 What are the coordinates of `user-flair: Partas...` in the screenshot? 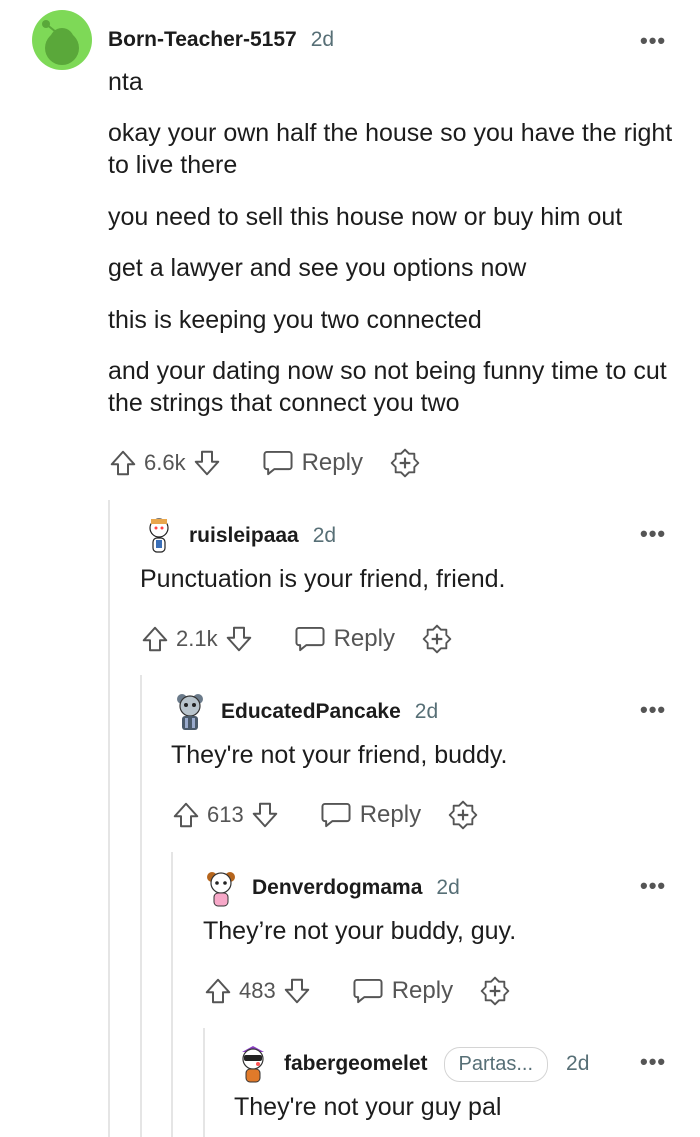 It's located at (496, 1064).